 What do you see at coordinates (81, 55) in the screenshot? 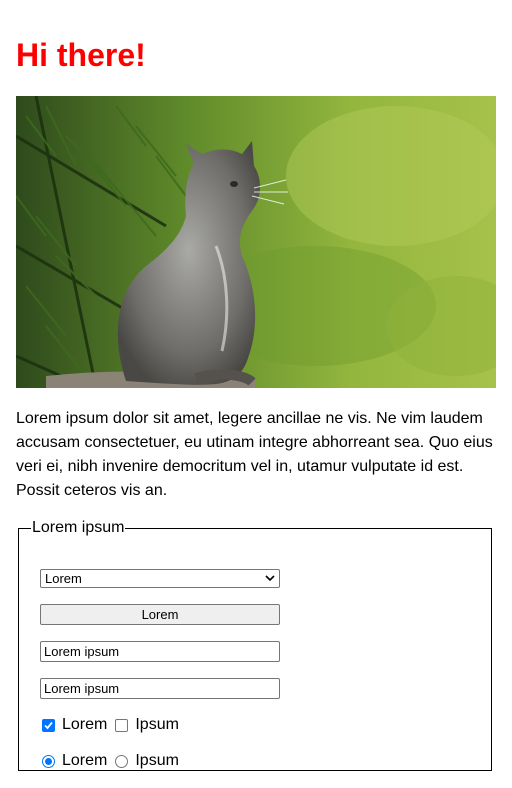
I see `page-title: Hi there!` at bounding box center [81, 55].